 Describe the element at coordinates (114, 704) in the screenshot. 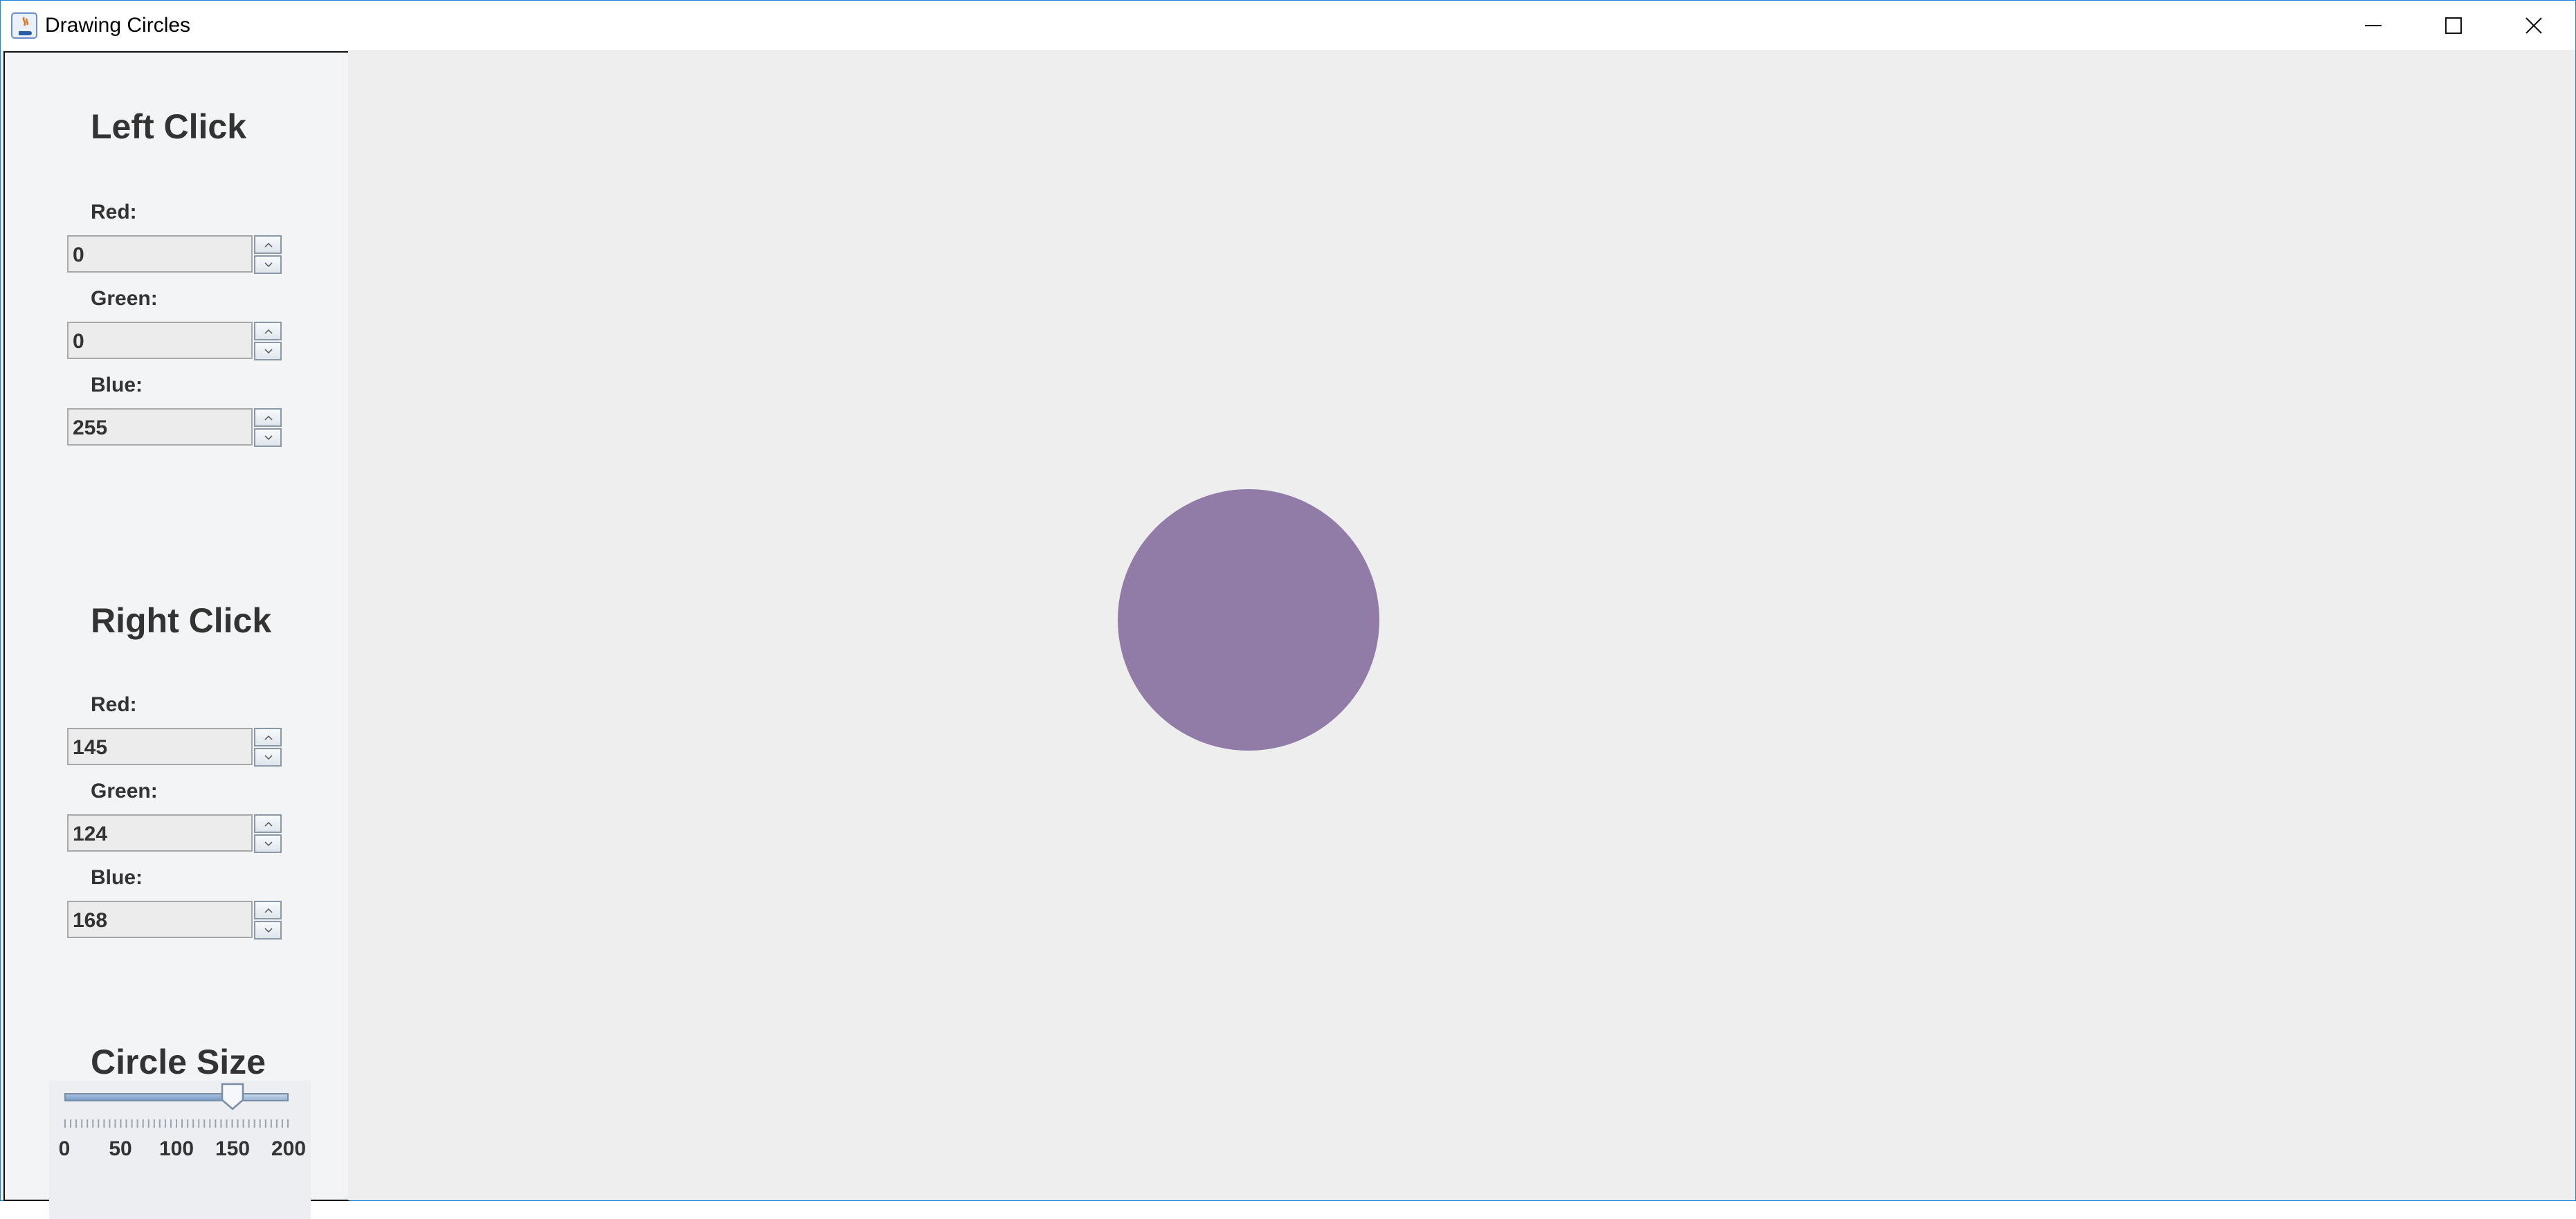

I see `right-red-label: Red:` at that location.